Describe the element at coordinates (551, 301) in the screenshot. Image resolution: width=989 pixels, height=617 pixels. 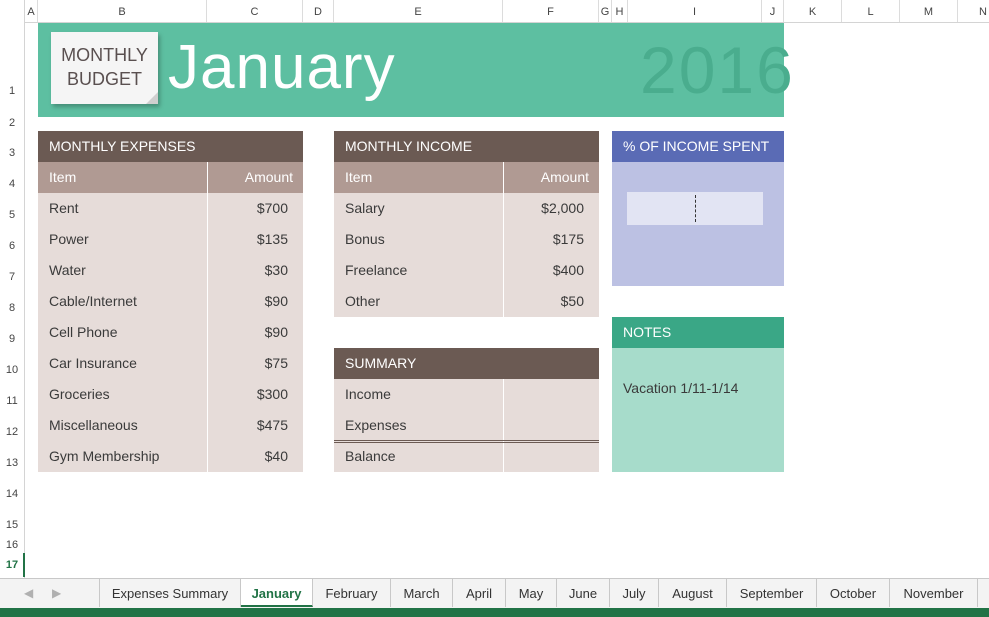
I see `income-amount-cell: $50` at that location.